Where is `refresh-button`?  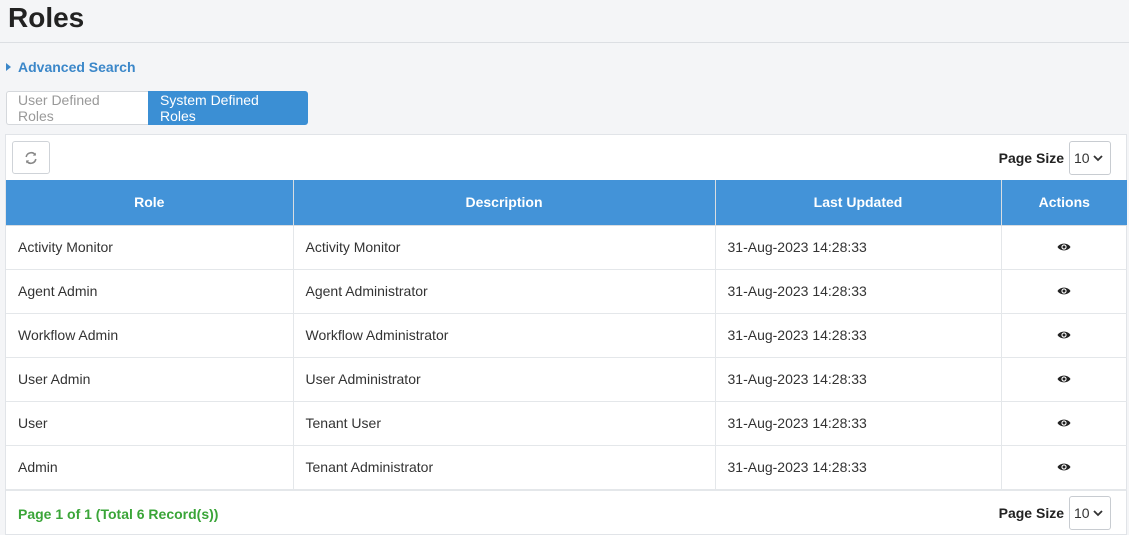 refresh-button is located at coordinates (31, 157).